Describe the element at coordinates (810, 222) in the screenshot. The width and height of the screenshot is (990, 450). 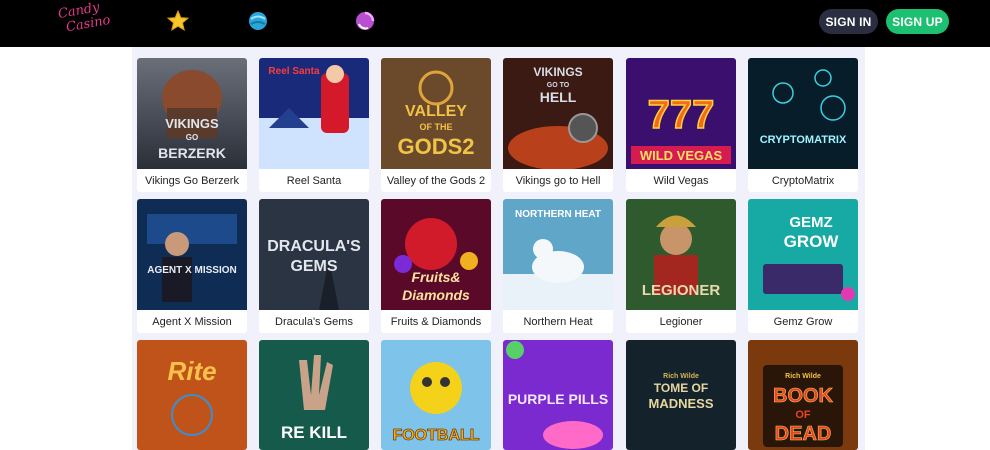
I see `art-text-line: GEMZ` at that location.